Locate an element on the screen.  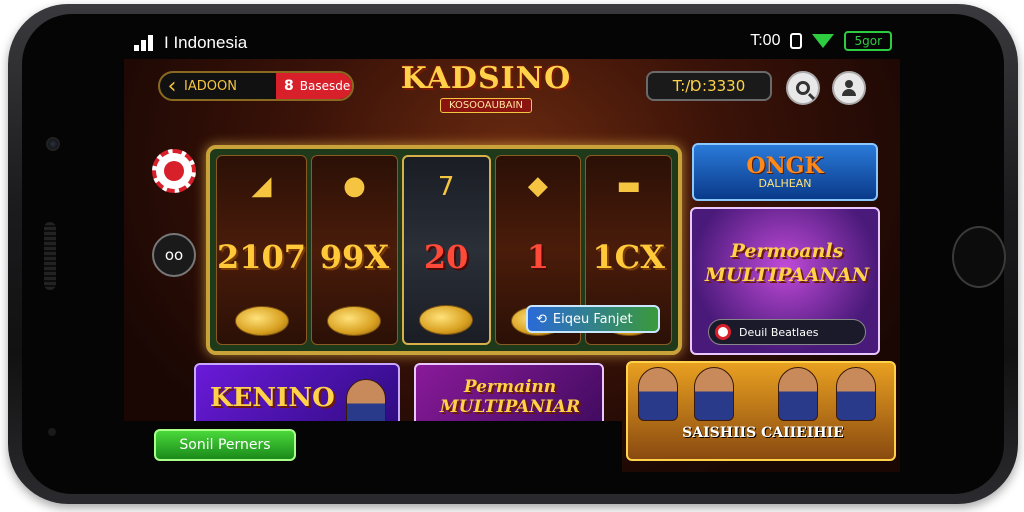
reel-symbol-icon: ● is located at coordinates (354, 186).